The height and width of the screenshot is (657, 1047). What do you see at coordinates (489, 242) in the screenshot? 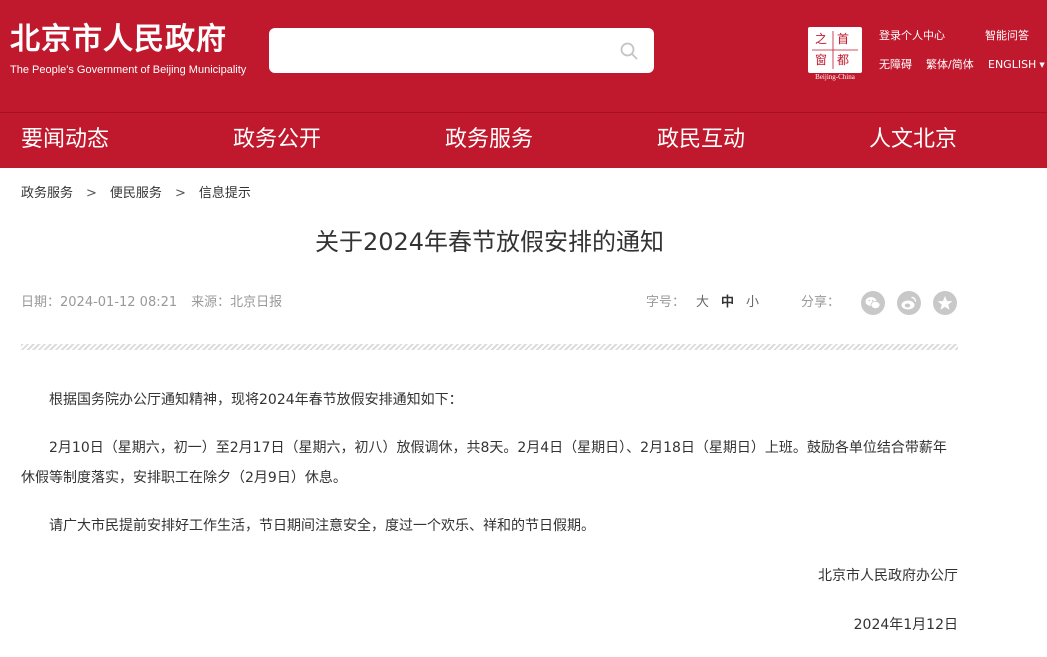
I see `article-title: 关于2024年春节放假安排的通知` at bounding box center [489, 242].